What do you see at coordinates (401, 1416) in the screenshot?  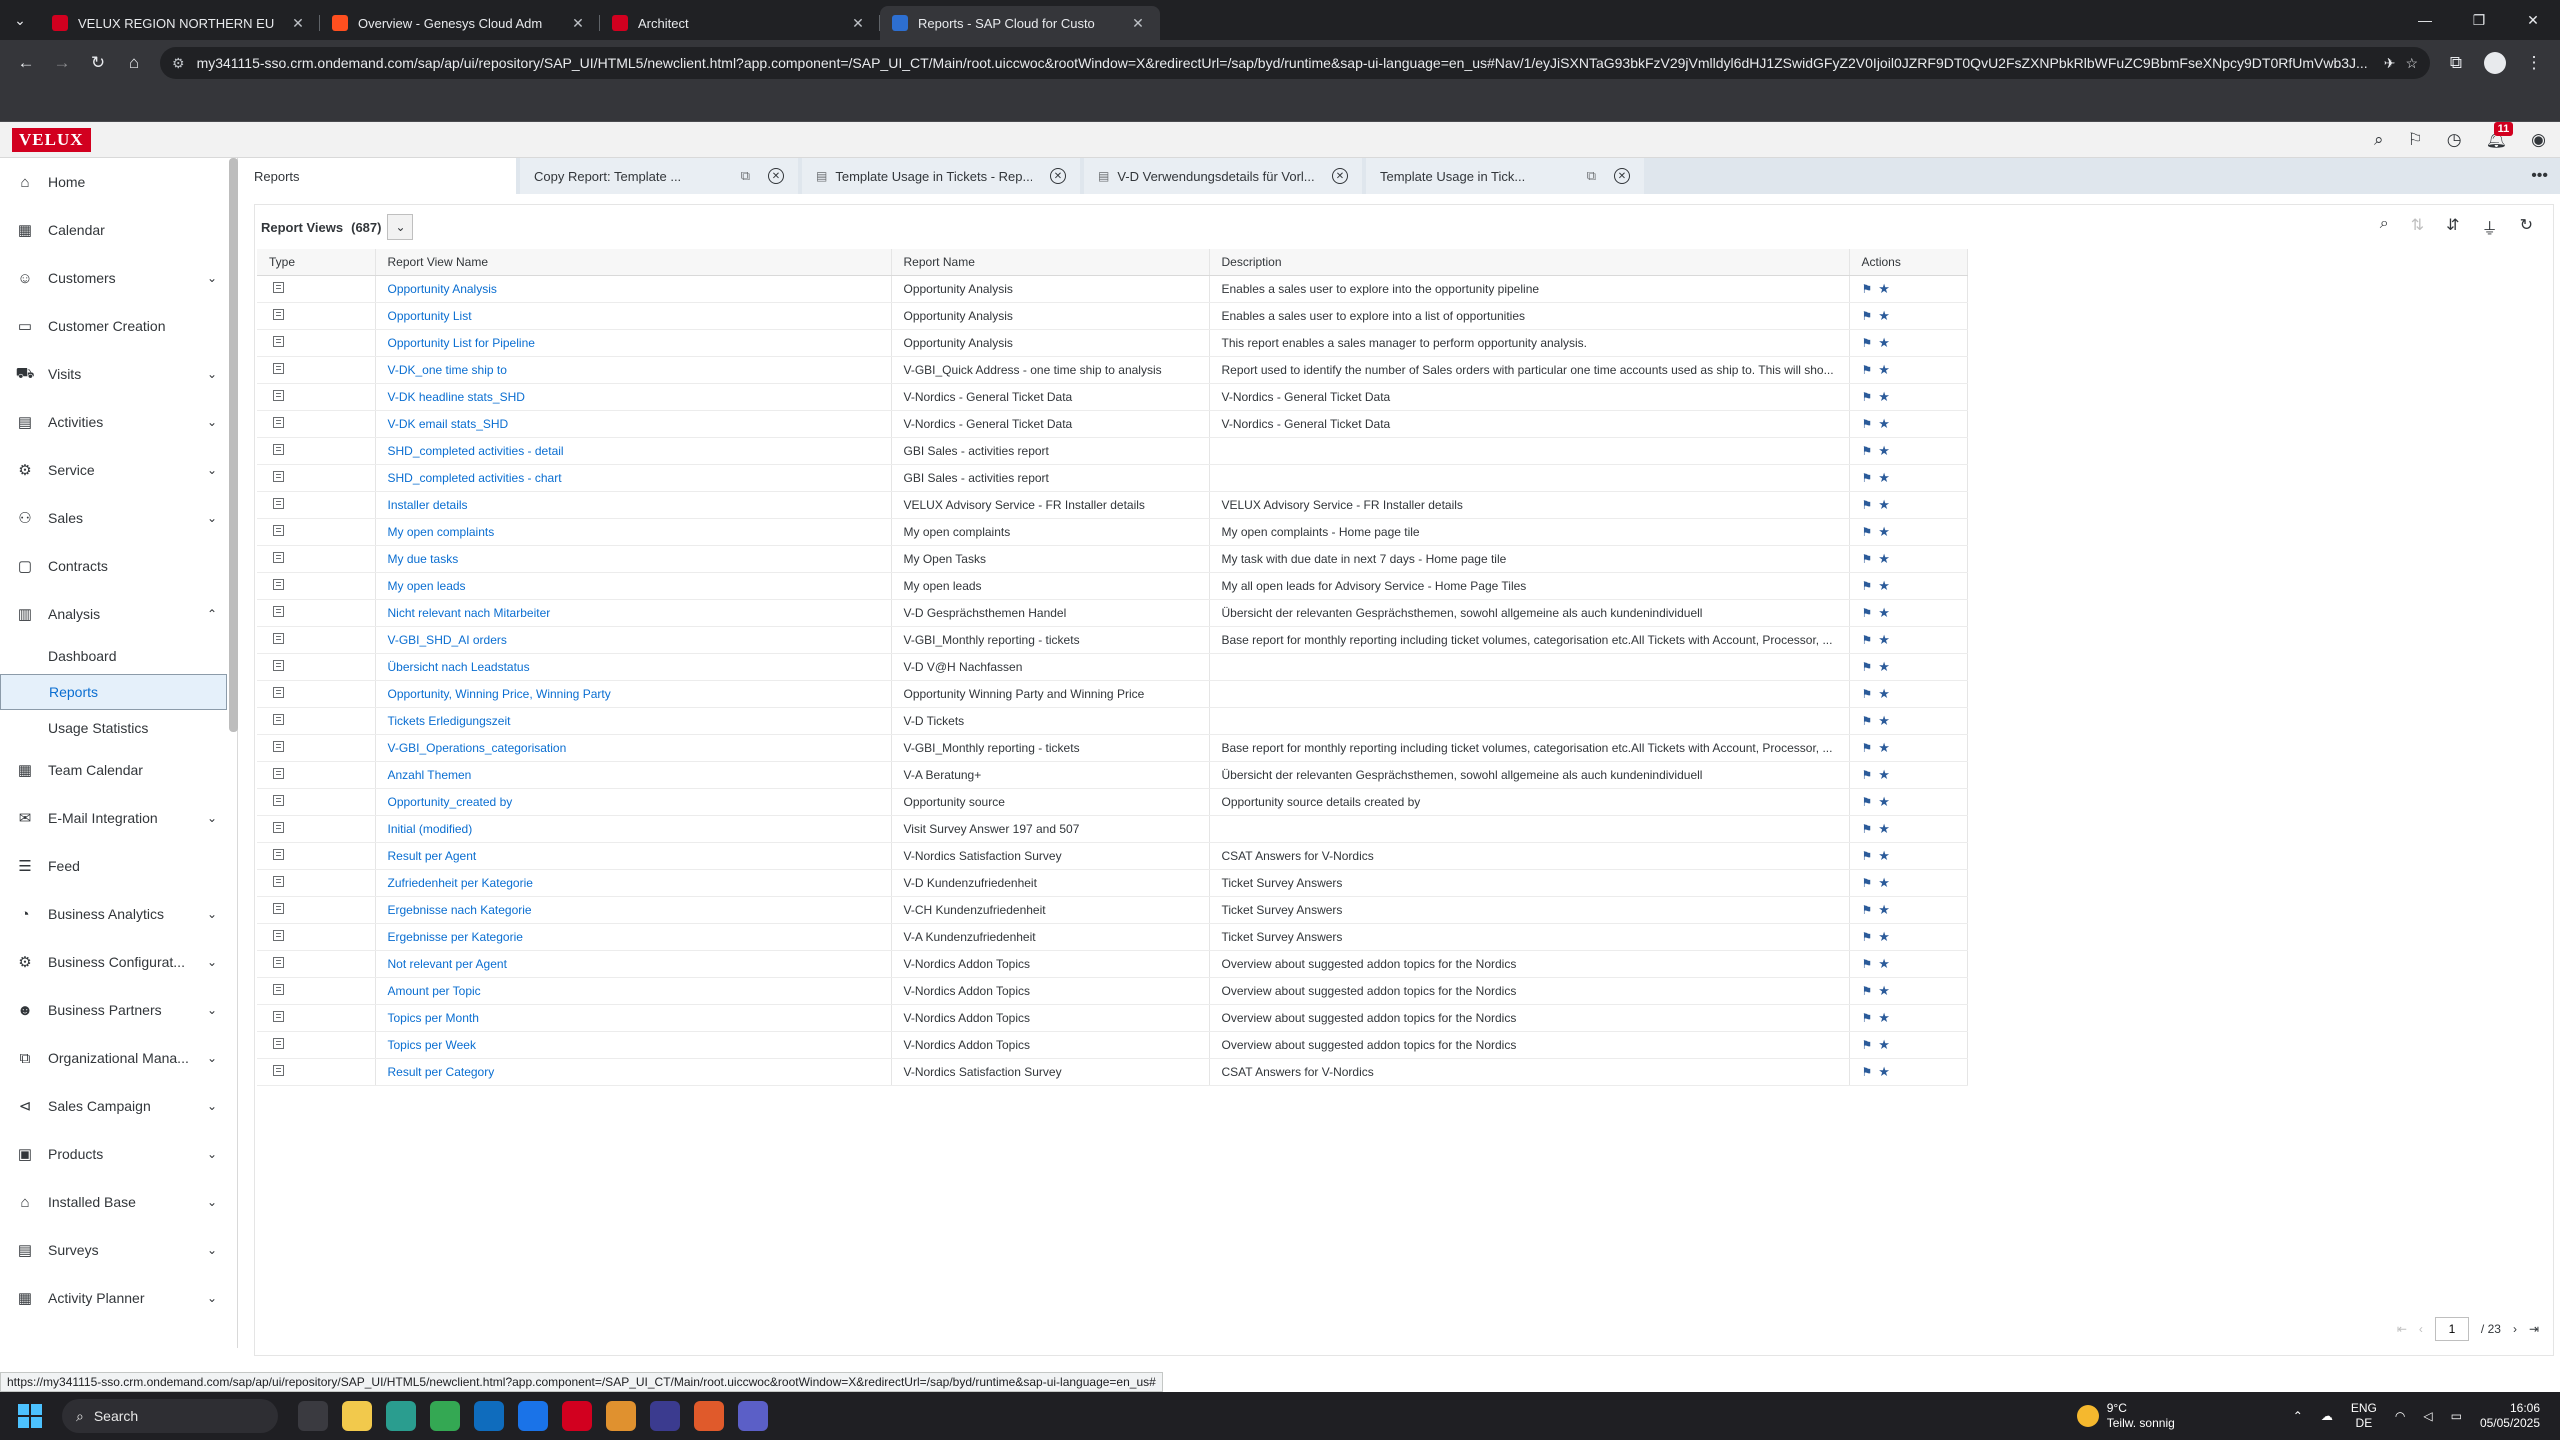 I see `edge-icon` at bounding box center [401, 1416].